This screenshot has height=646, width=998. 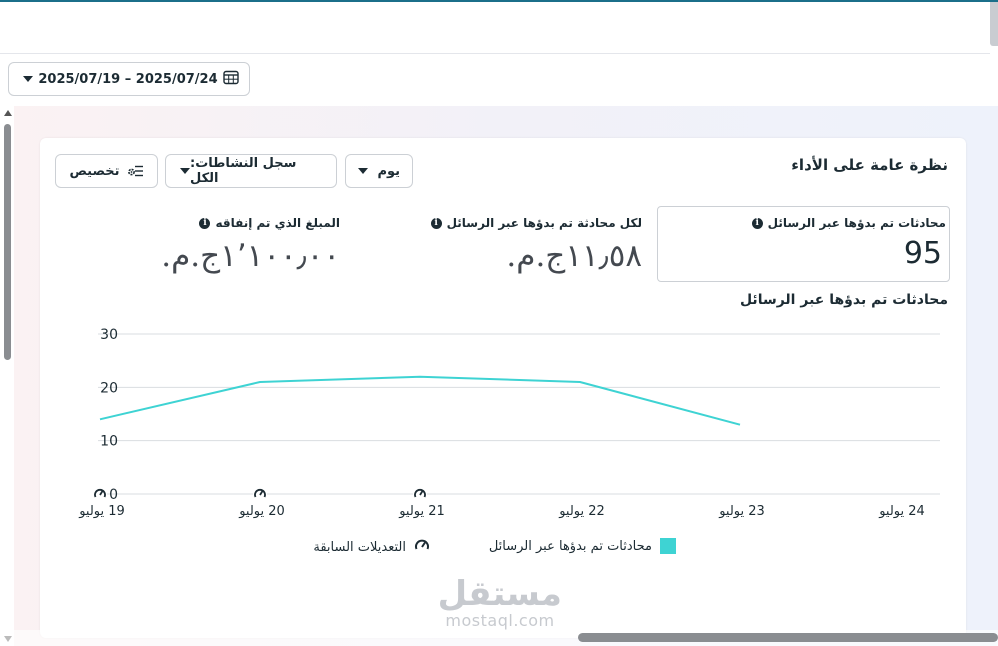 I want to click on x-tick-label: 21 يوليو, so click(x=421, y=511).